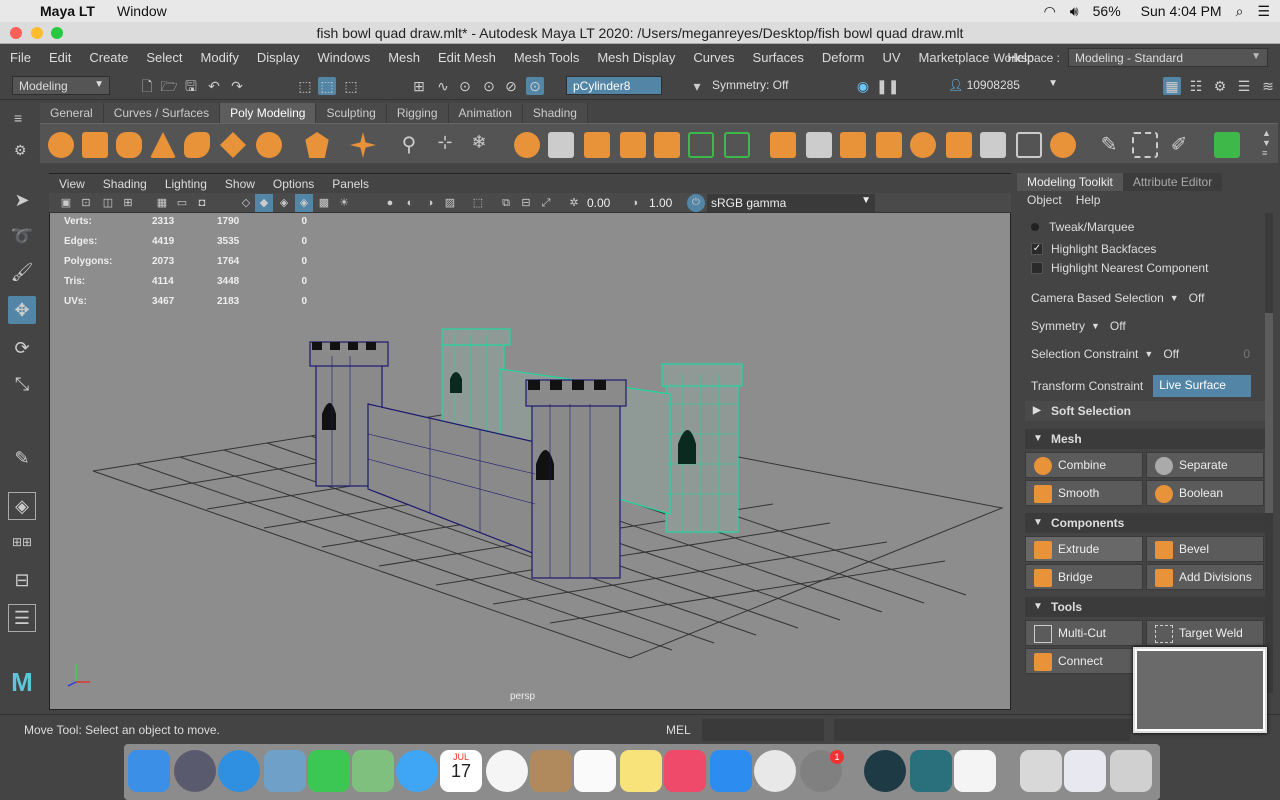  I want to click on selection-constraint-row: Selection Constraint ▼ Off 0, so click(1140, 354).